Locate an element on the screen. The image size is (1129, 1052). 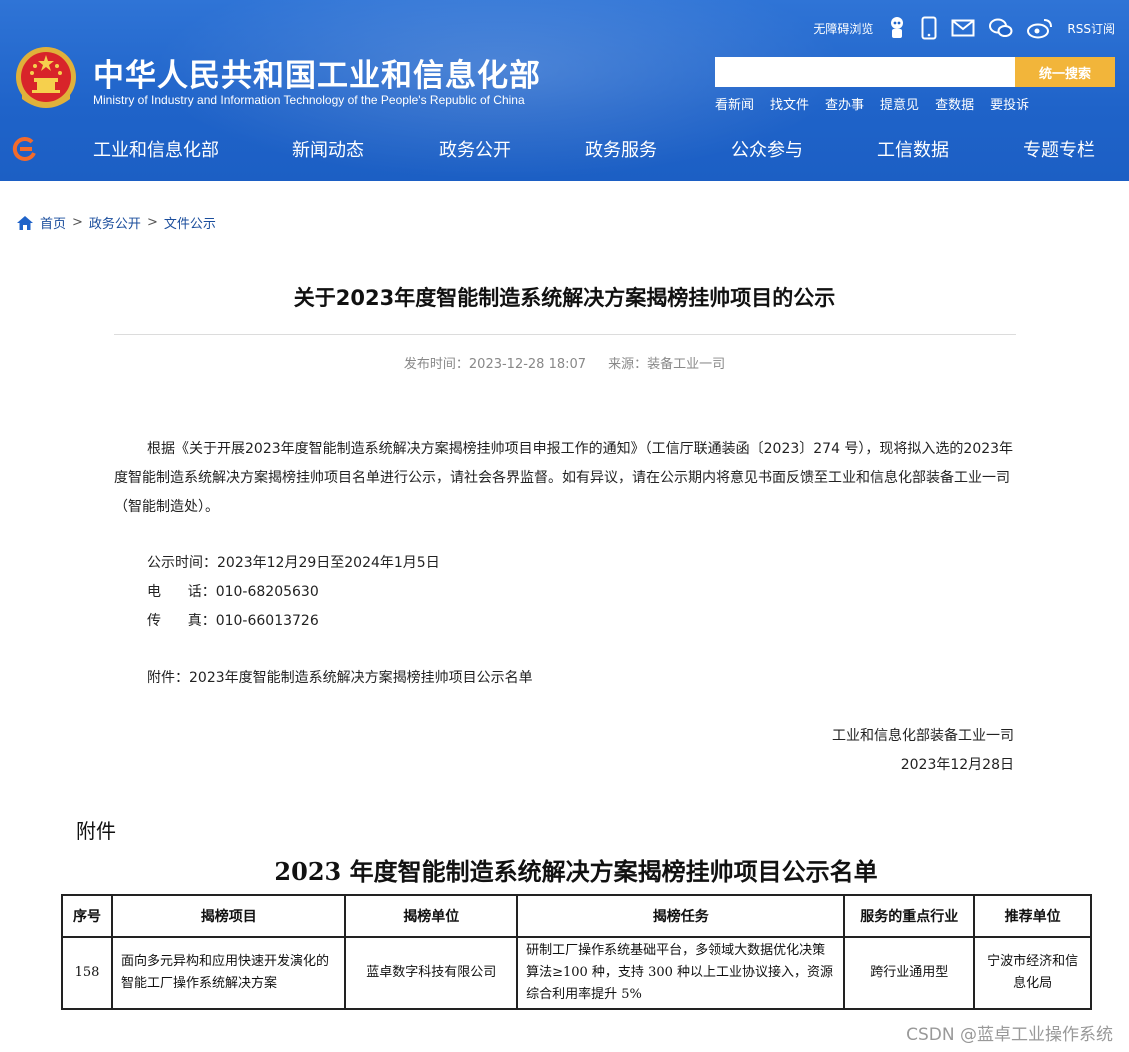
site-title: 中华人民共和国工业和信息化部 is located at coordinates (317, 76).